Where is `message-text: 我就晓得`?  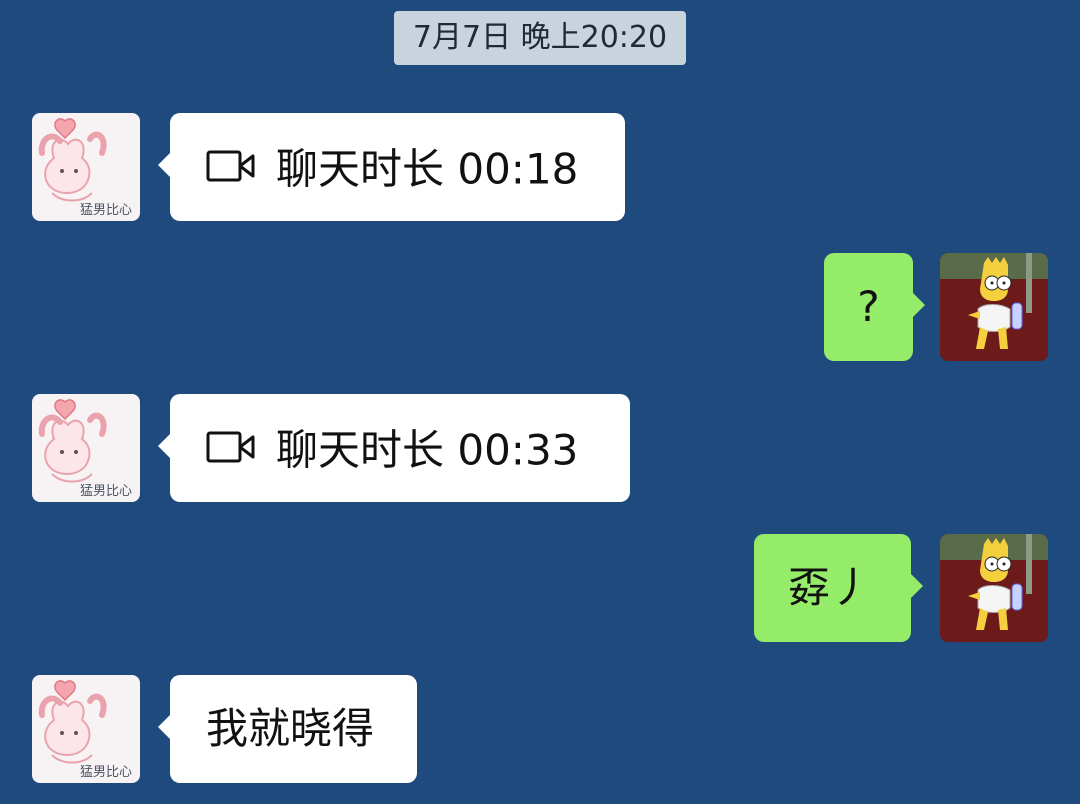
message-text: 我就晓得 is located at coordinates (290, 728).